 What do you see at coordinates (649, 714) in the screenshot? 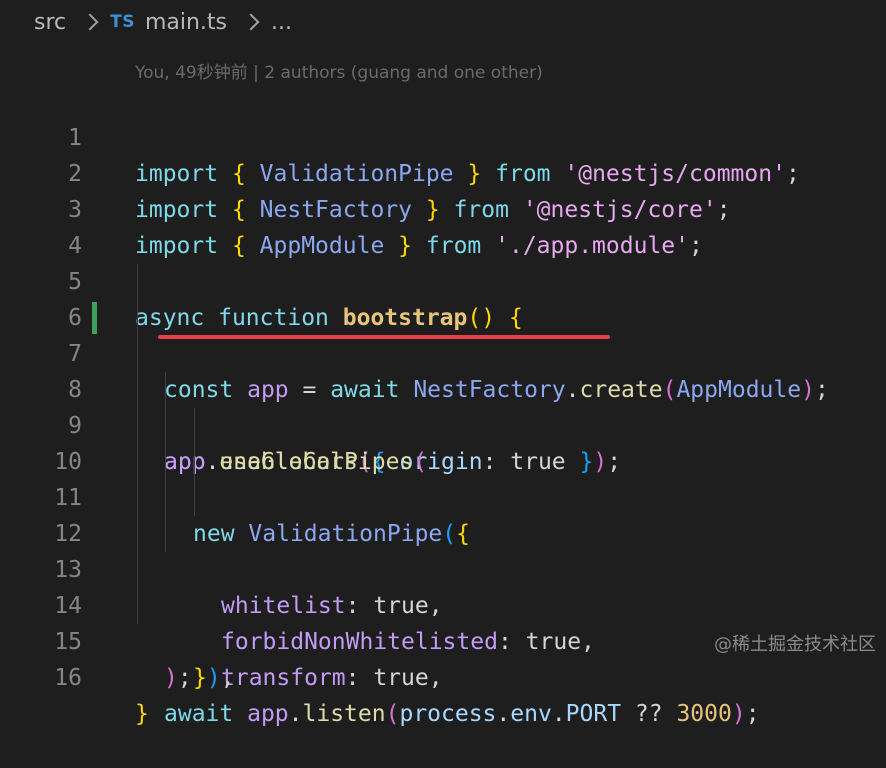
I see `token: ??` at bounding box center [649, 714].